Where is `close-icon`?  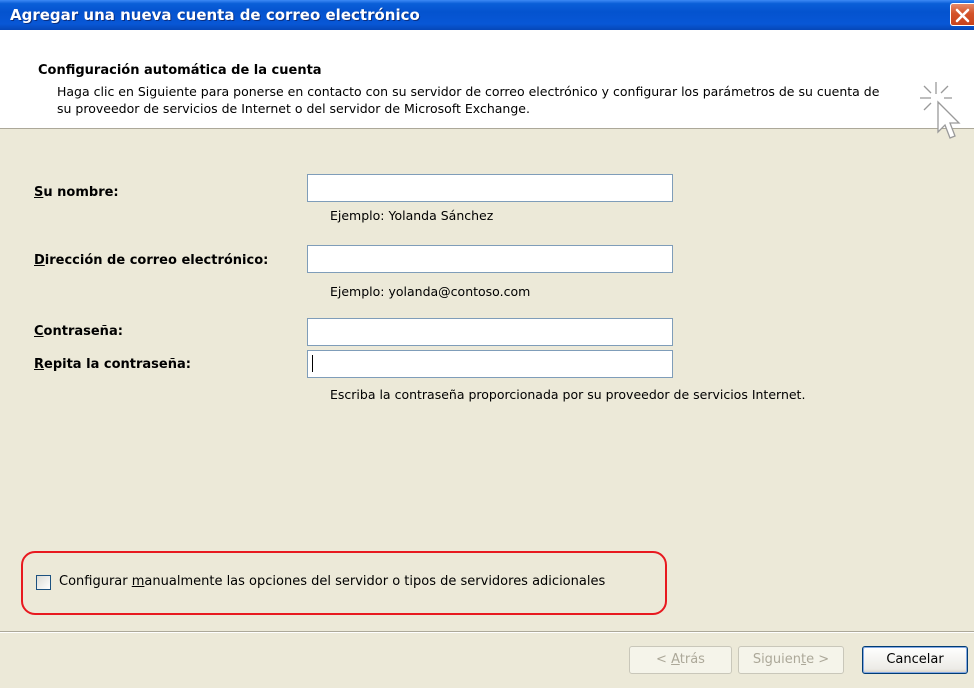
close-icon is located at coordinates (962, 15).